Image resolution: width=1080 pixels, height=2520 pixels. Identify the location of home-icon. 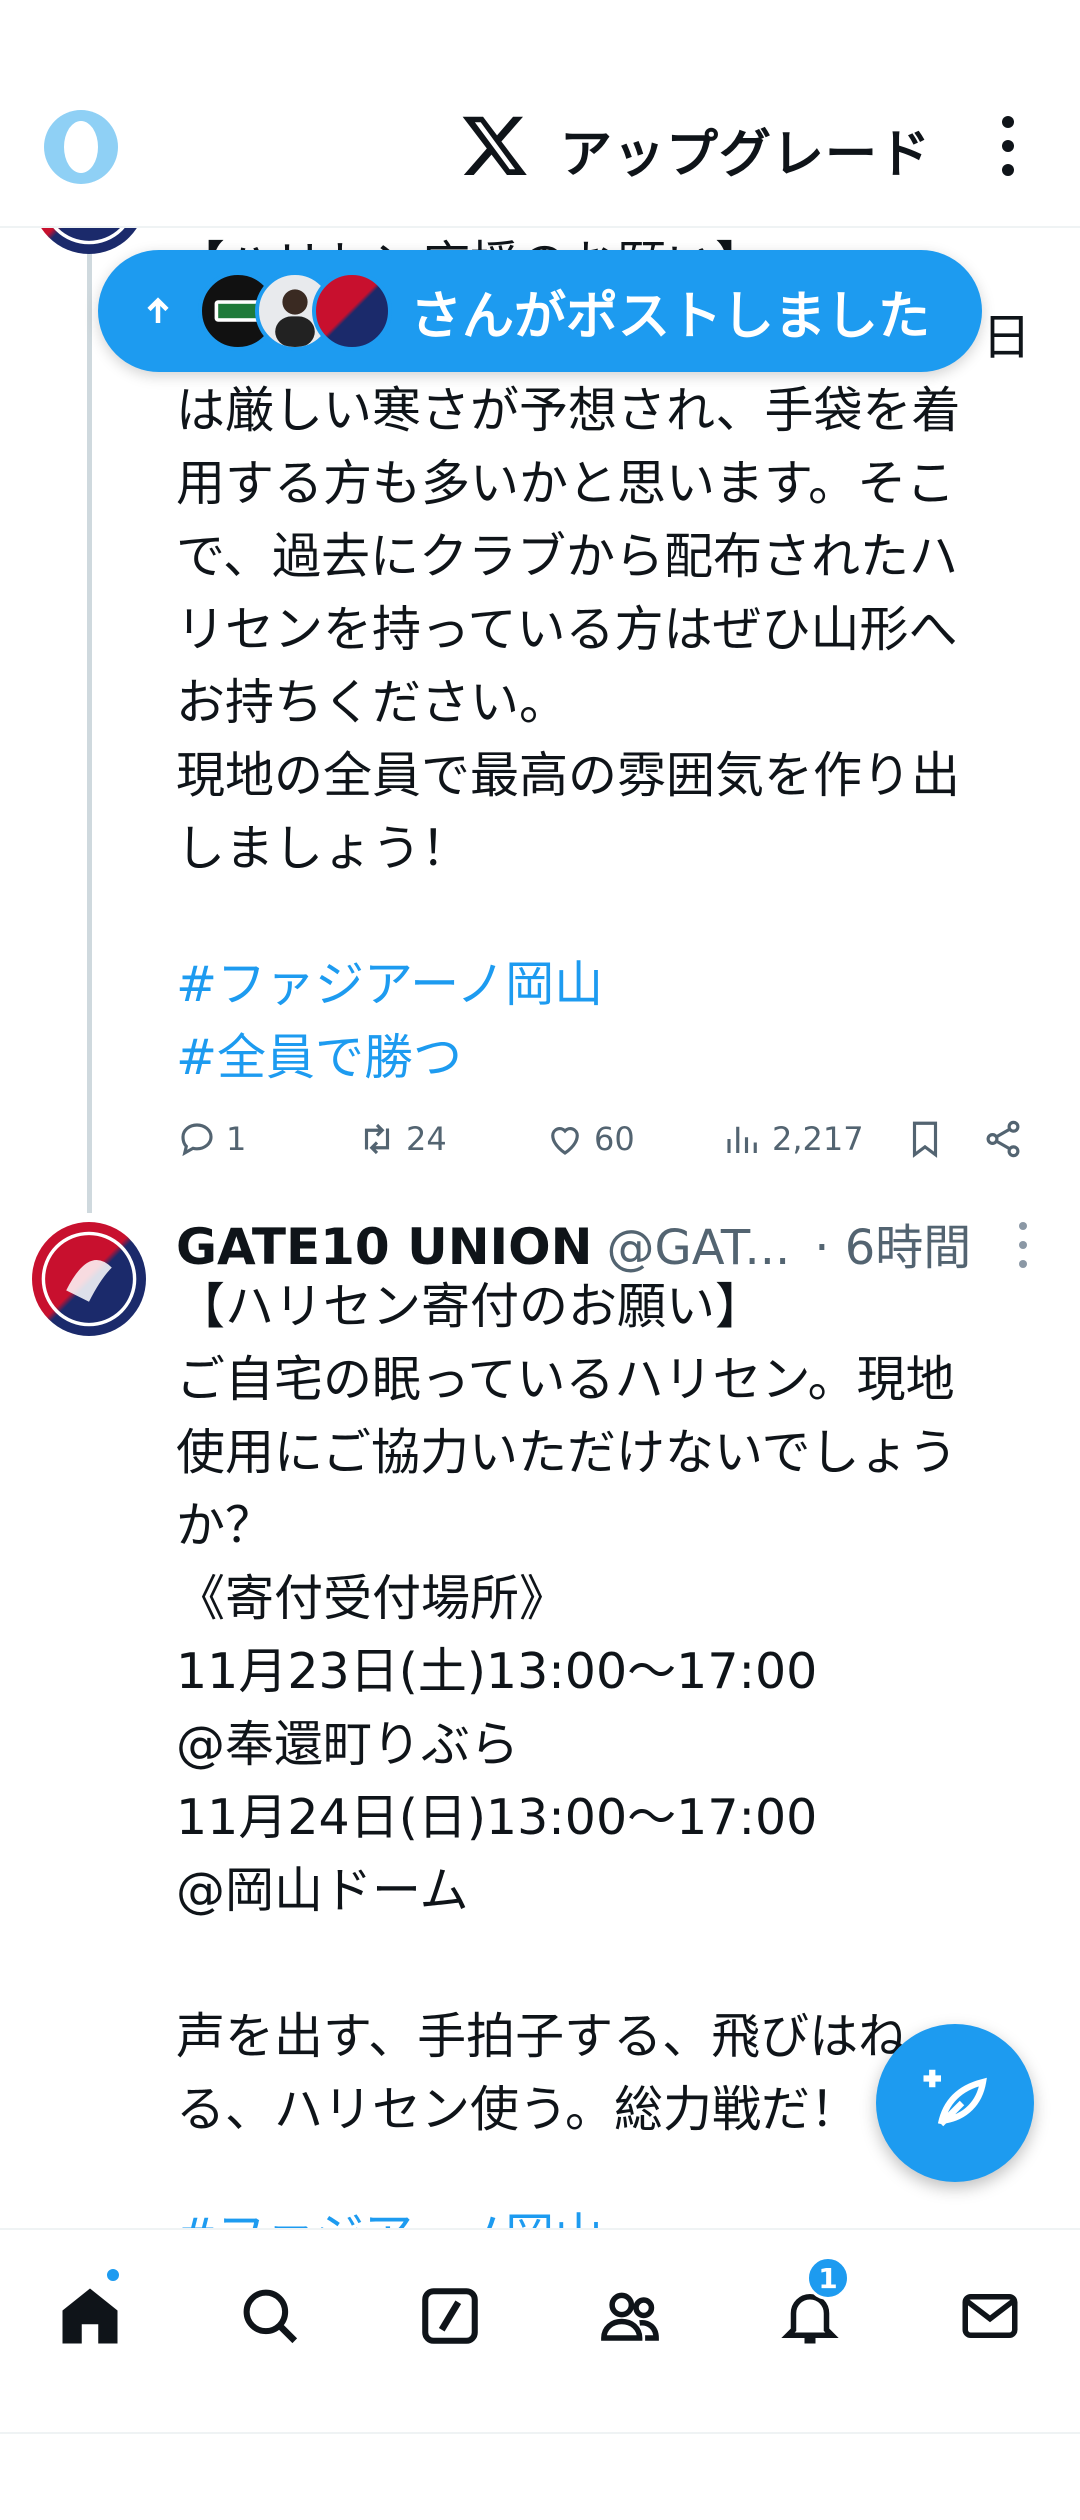
(90, 2316).